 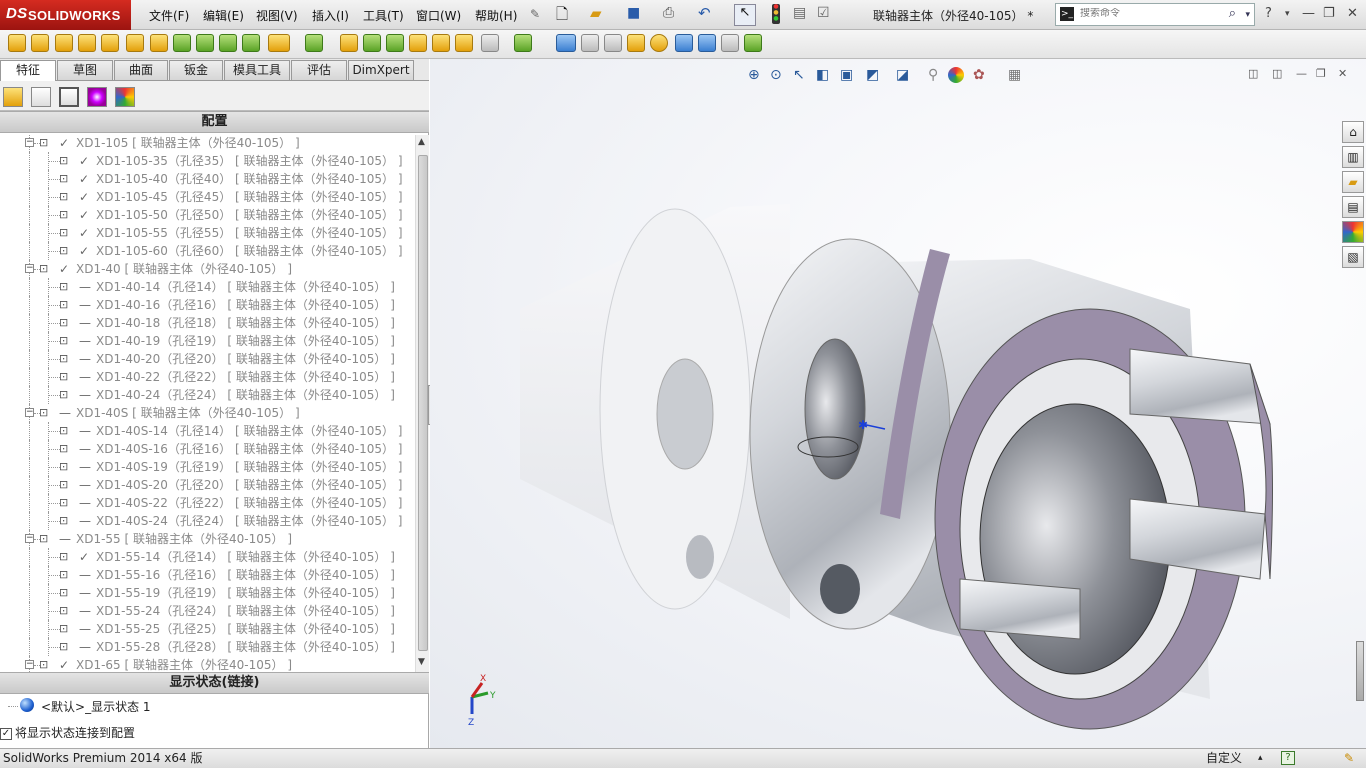 What do you see at coordinates (64, 43) in the screenshot?
I see `swept-boss-icon` at bounding box center [64, 43].